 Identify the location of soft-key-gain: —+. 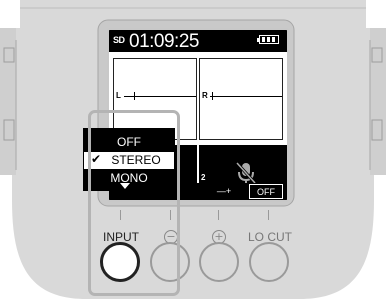
(224, 191).